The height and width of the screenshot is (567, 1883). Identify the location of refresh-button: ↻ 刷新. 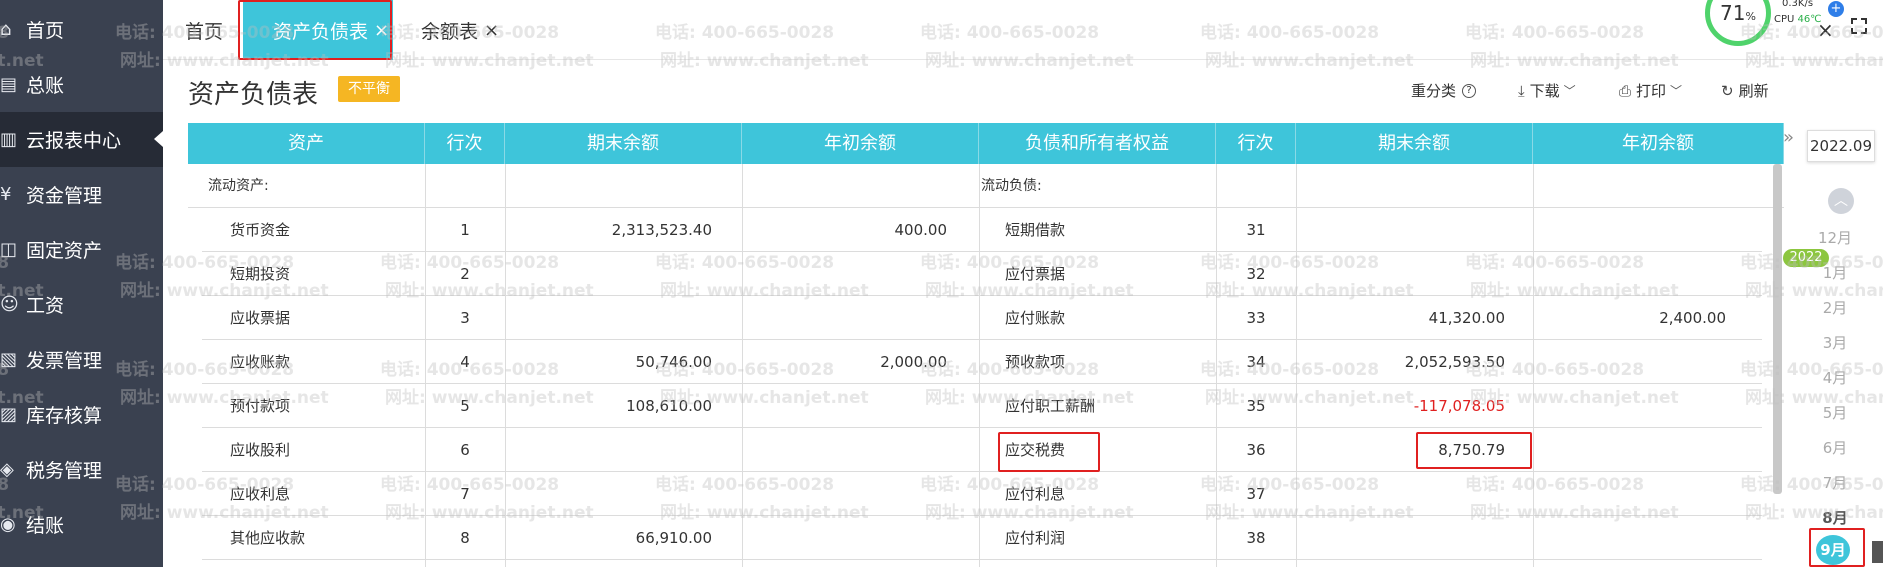
(1745, 90).